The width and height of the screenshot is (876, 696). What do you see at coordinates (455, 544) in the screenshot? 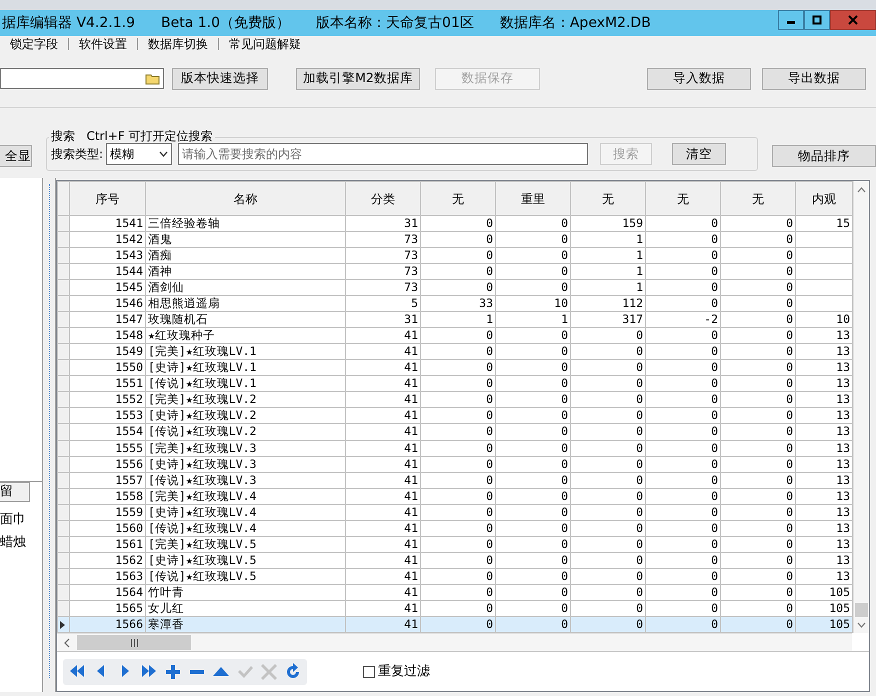
I see `table-row: 1561 [完美]★红玫瑰LV.5 41 0 0 0 0 0 13` at bounding box center [455, 544].